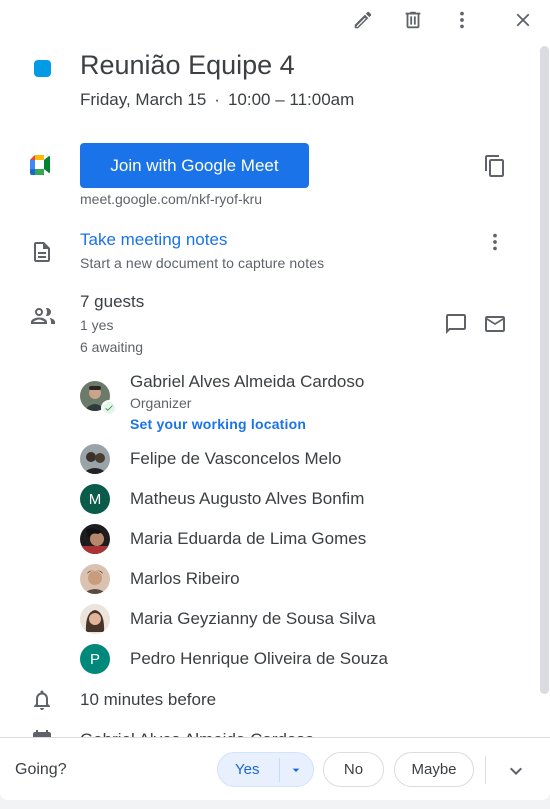  I want to click on rsvp-yes-label: Yes, so click(247, 769).